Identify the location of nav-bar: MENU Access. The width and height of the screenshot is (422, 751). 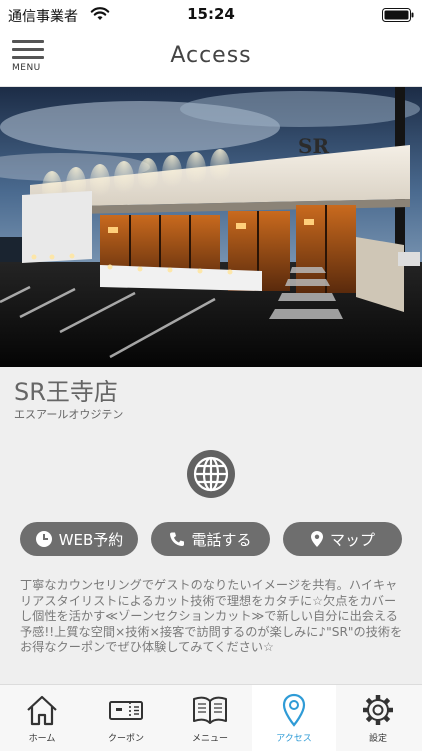
(211, 58).